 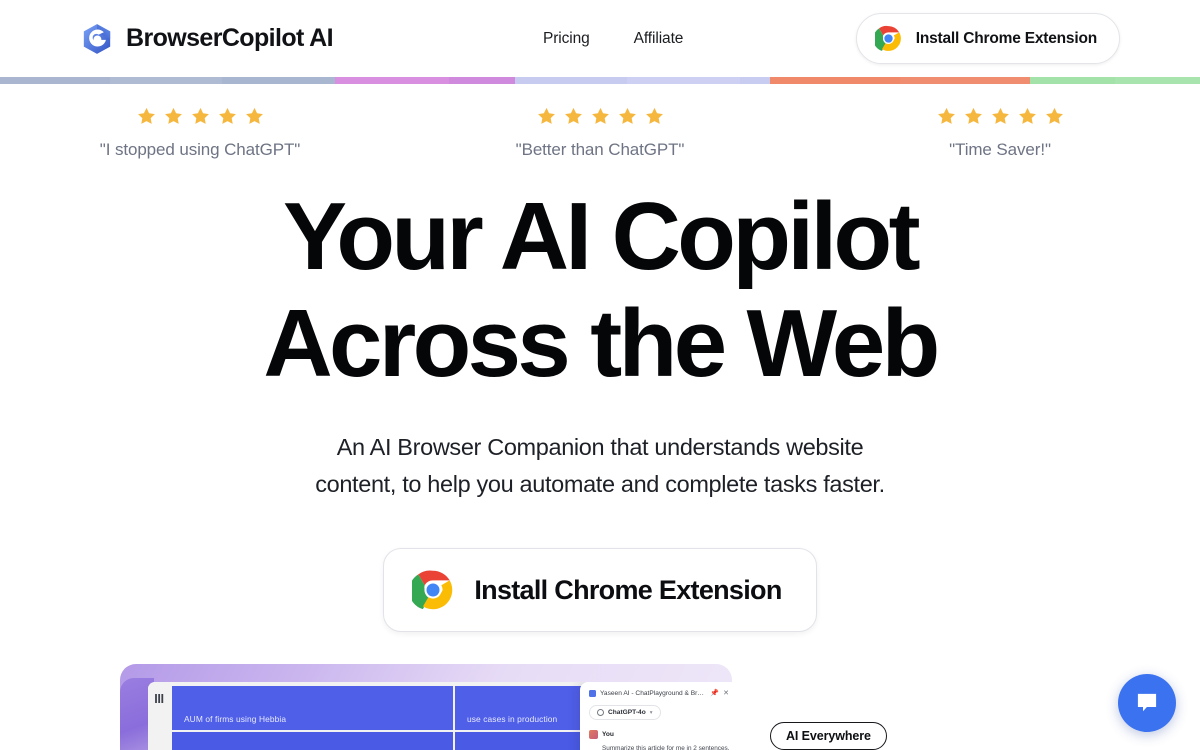 I want to click on mockup-tile: AUM of firms using Hebbia, so click(x=312, y=708).